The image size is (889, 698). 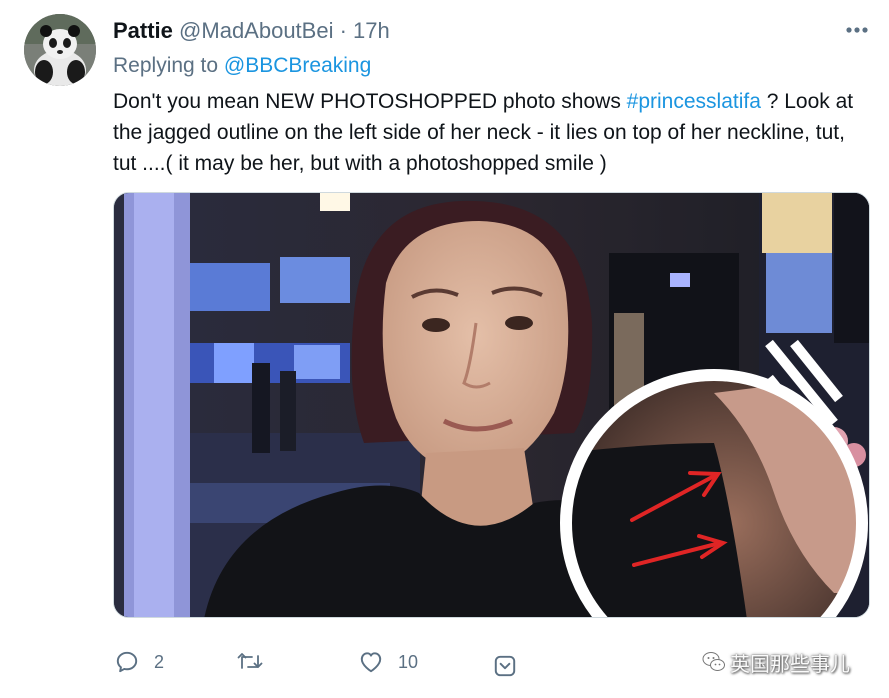 I want to click on more-options-button, so click(x=857, y=30).